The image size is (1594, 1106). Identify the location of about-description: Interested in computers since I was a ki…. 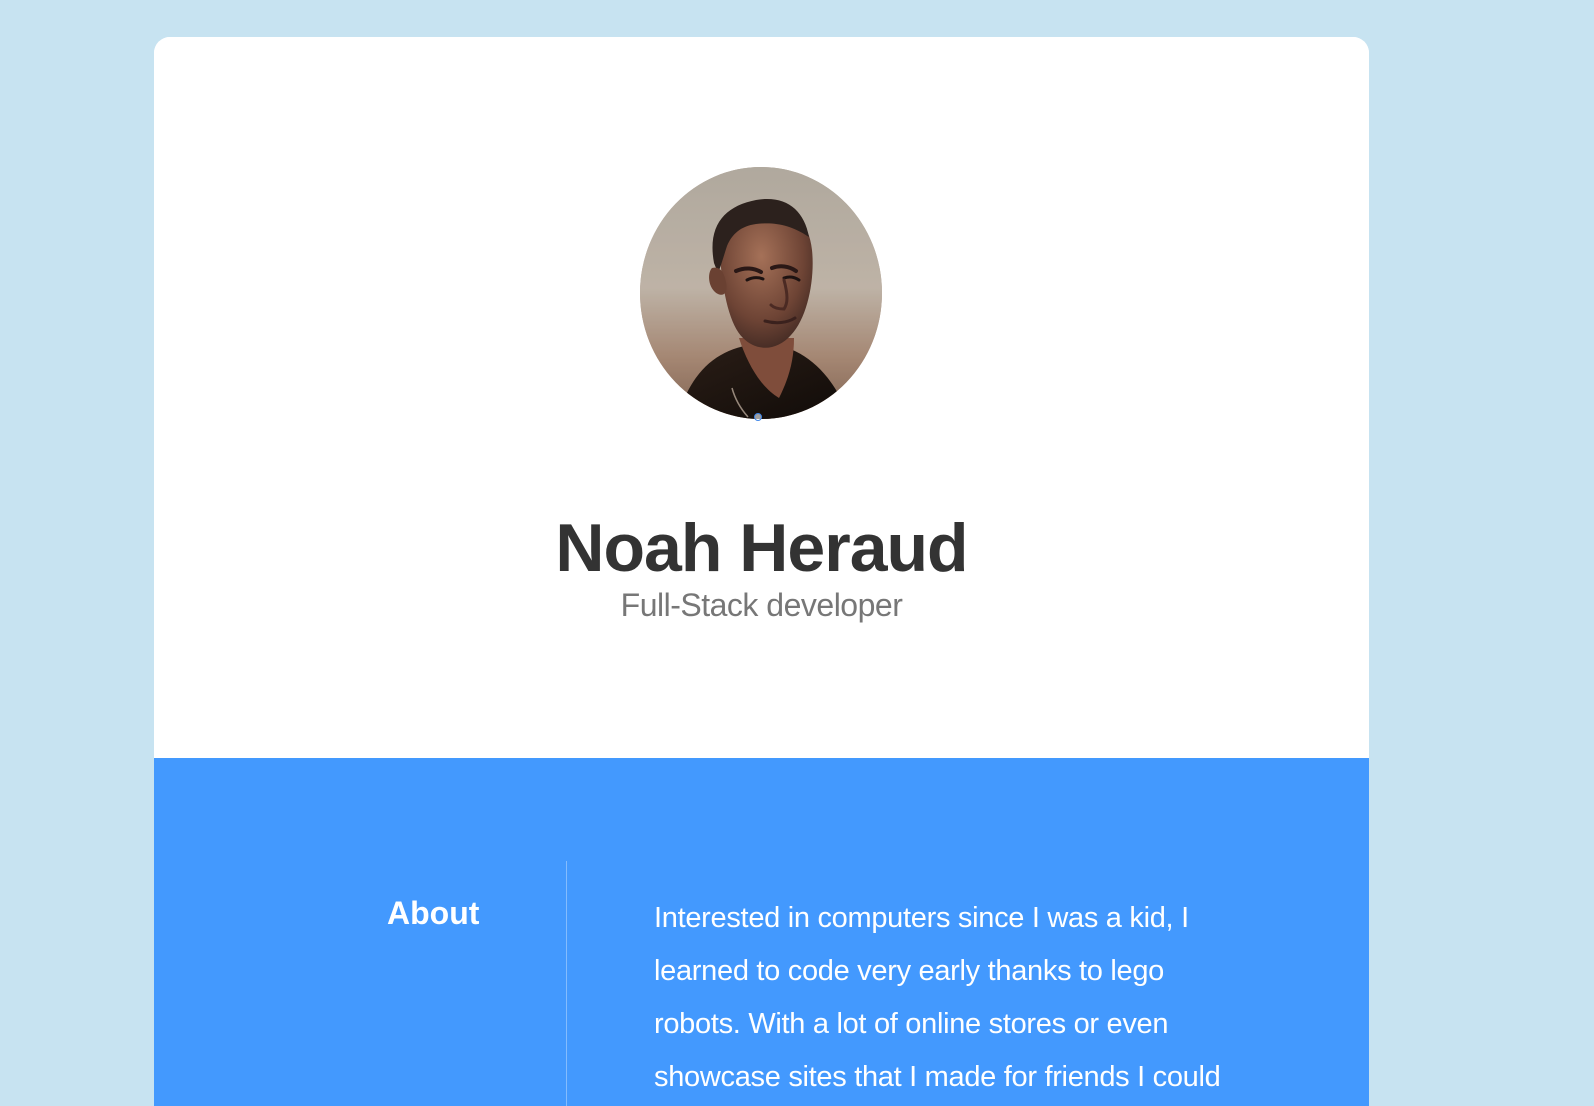
(937, 997).